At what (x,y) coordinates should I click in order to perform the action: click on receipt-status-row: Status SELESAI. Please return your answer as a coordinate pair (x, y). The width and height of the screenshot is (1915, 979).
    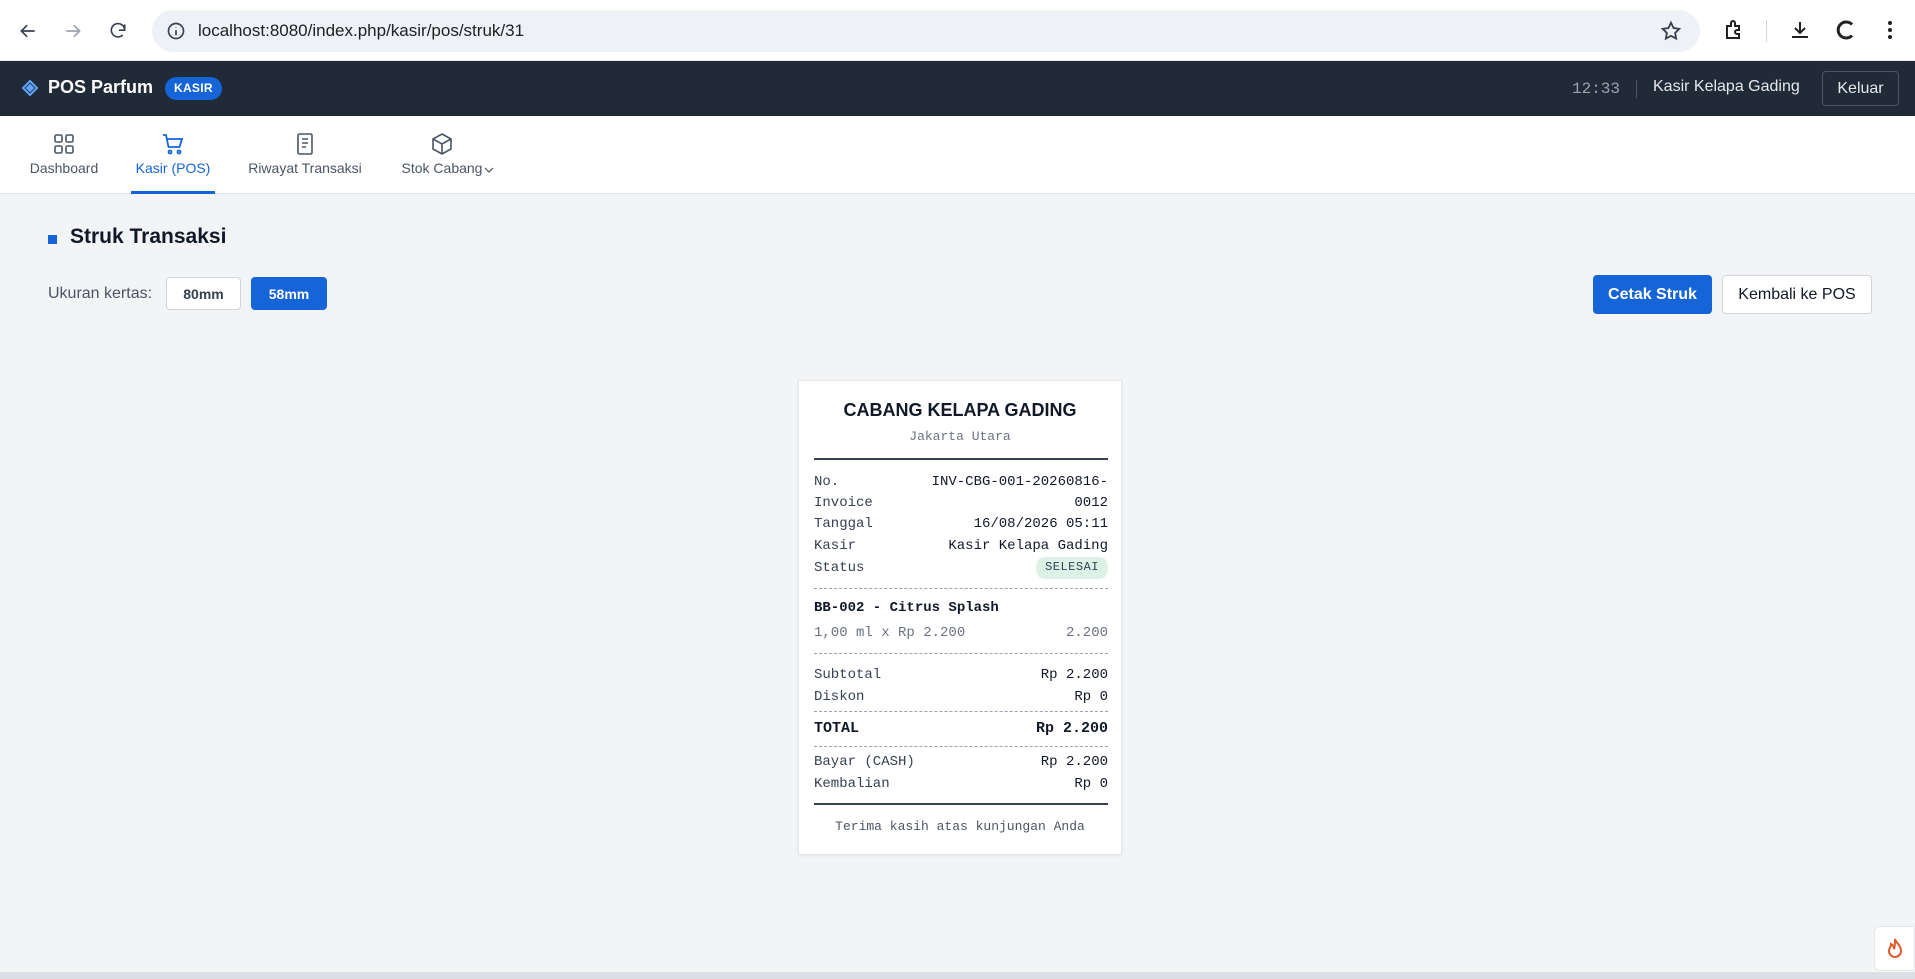
    Looking at the image, I should click on (961, 568).